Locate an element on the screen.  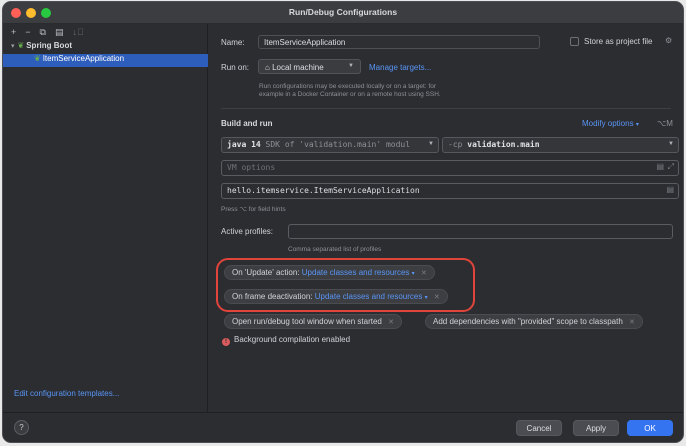
spring-boot-app-icon: ❦ is located at coordinates (37, 58).